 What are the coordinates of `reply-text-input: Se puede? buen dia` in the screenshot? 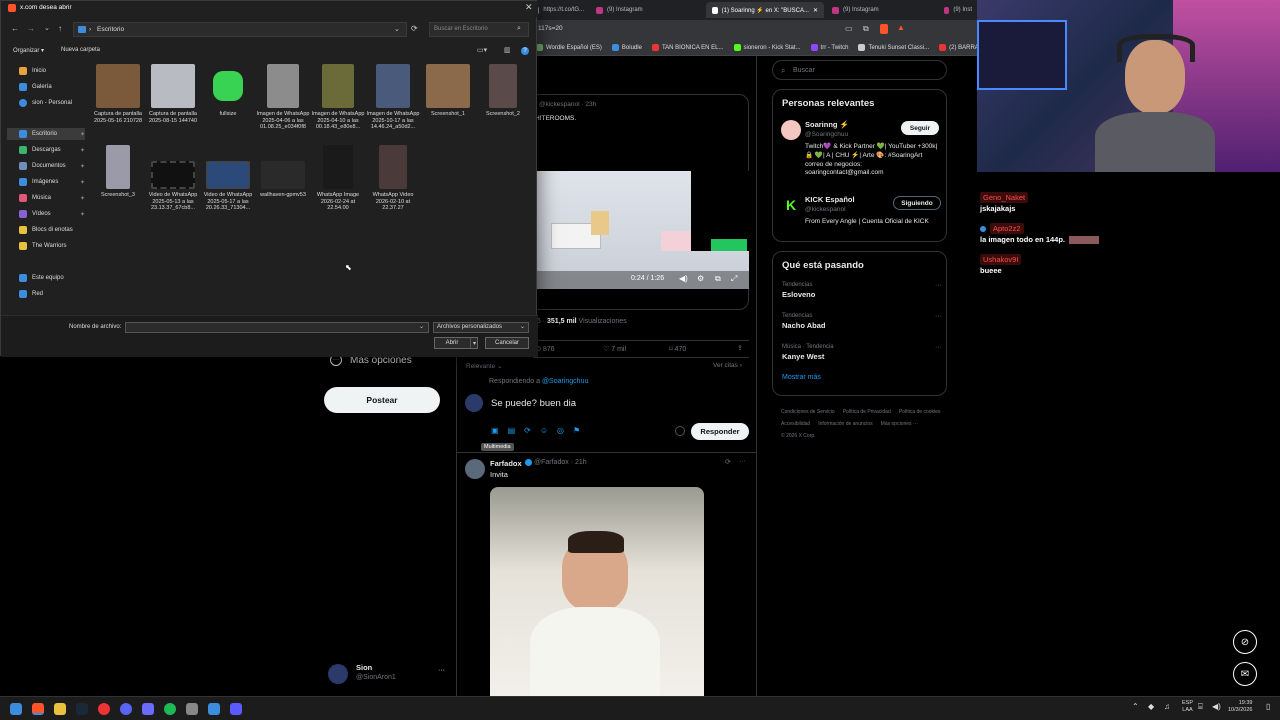 It's located at (533, 403).